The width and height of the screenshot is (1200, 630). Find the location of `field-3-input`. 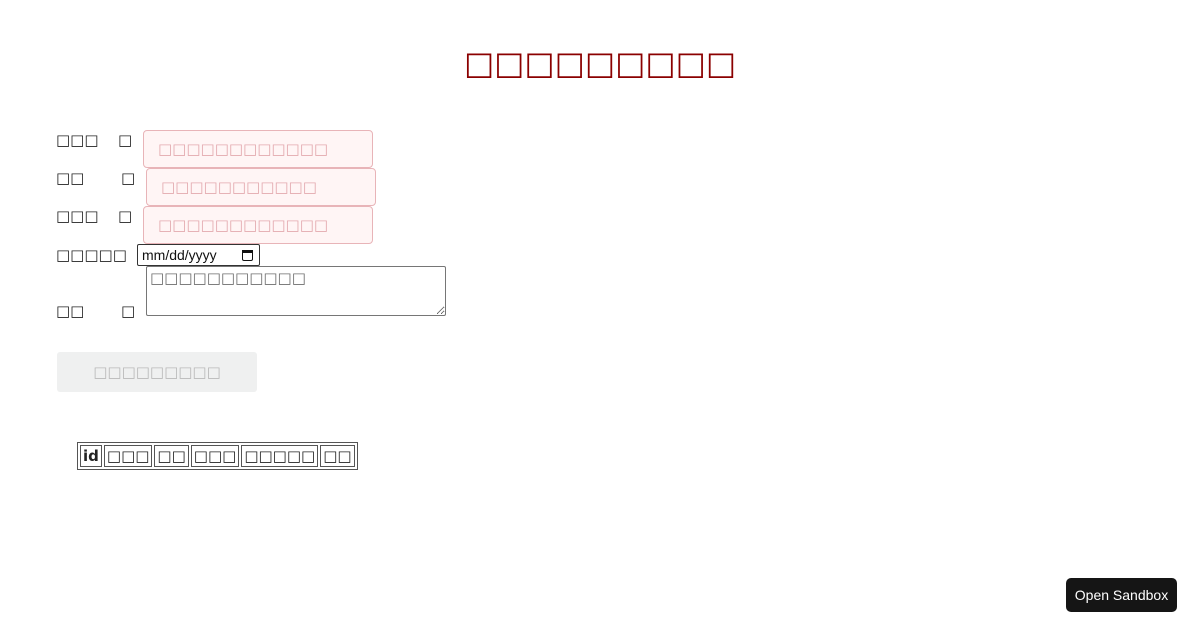

field-3-input is located at coordinates (258, 225).